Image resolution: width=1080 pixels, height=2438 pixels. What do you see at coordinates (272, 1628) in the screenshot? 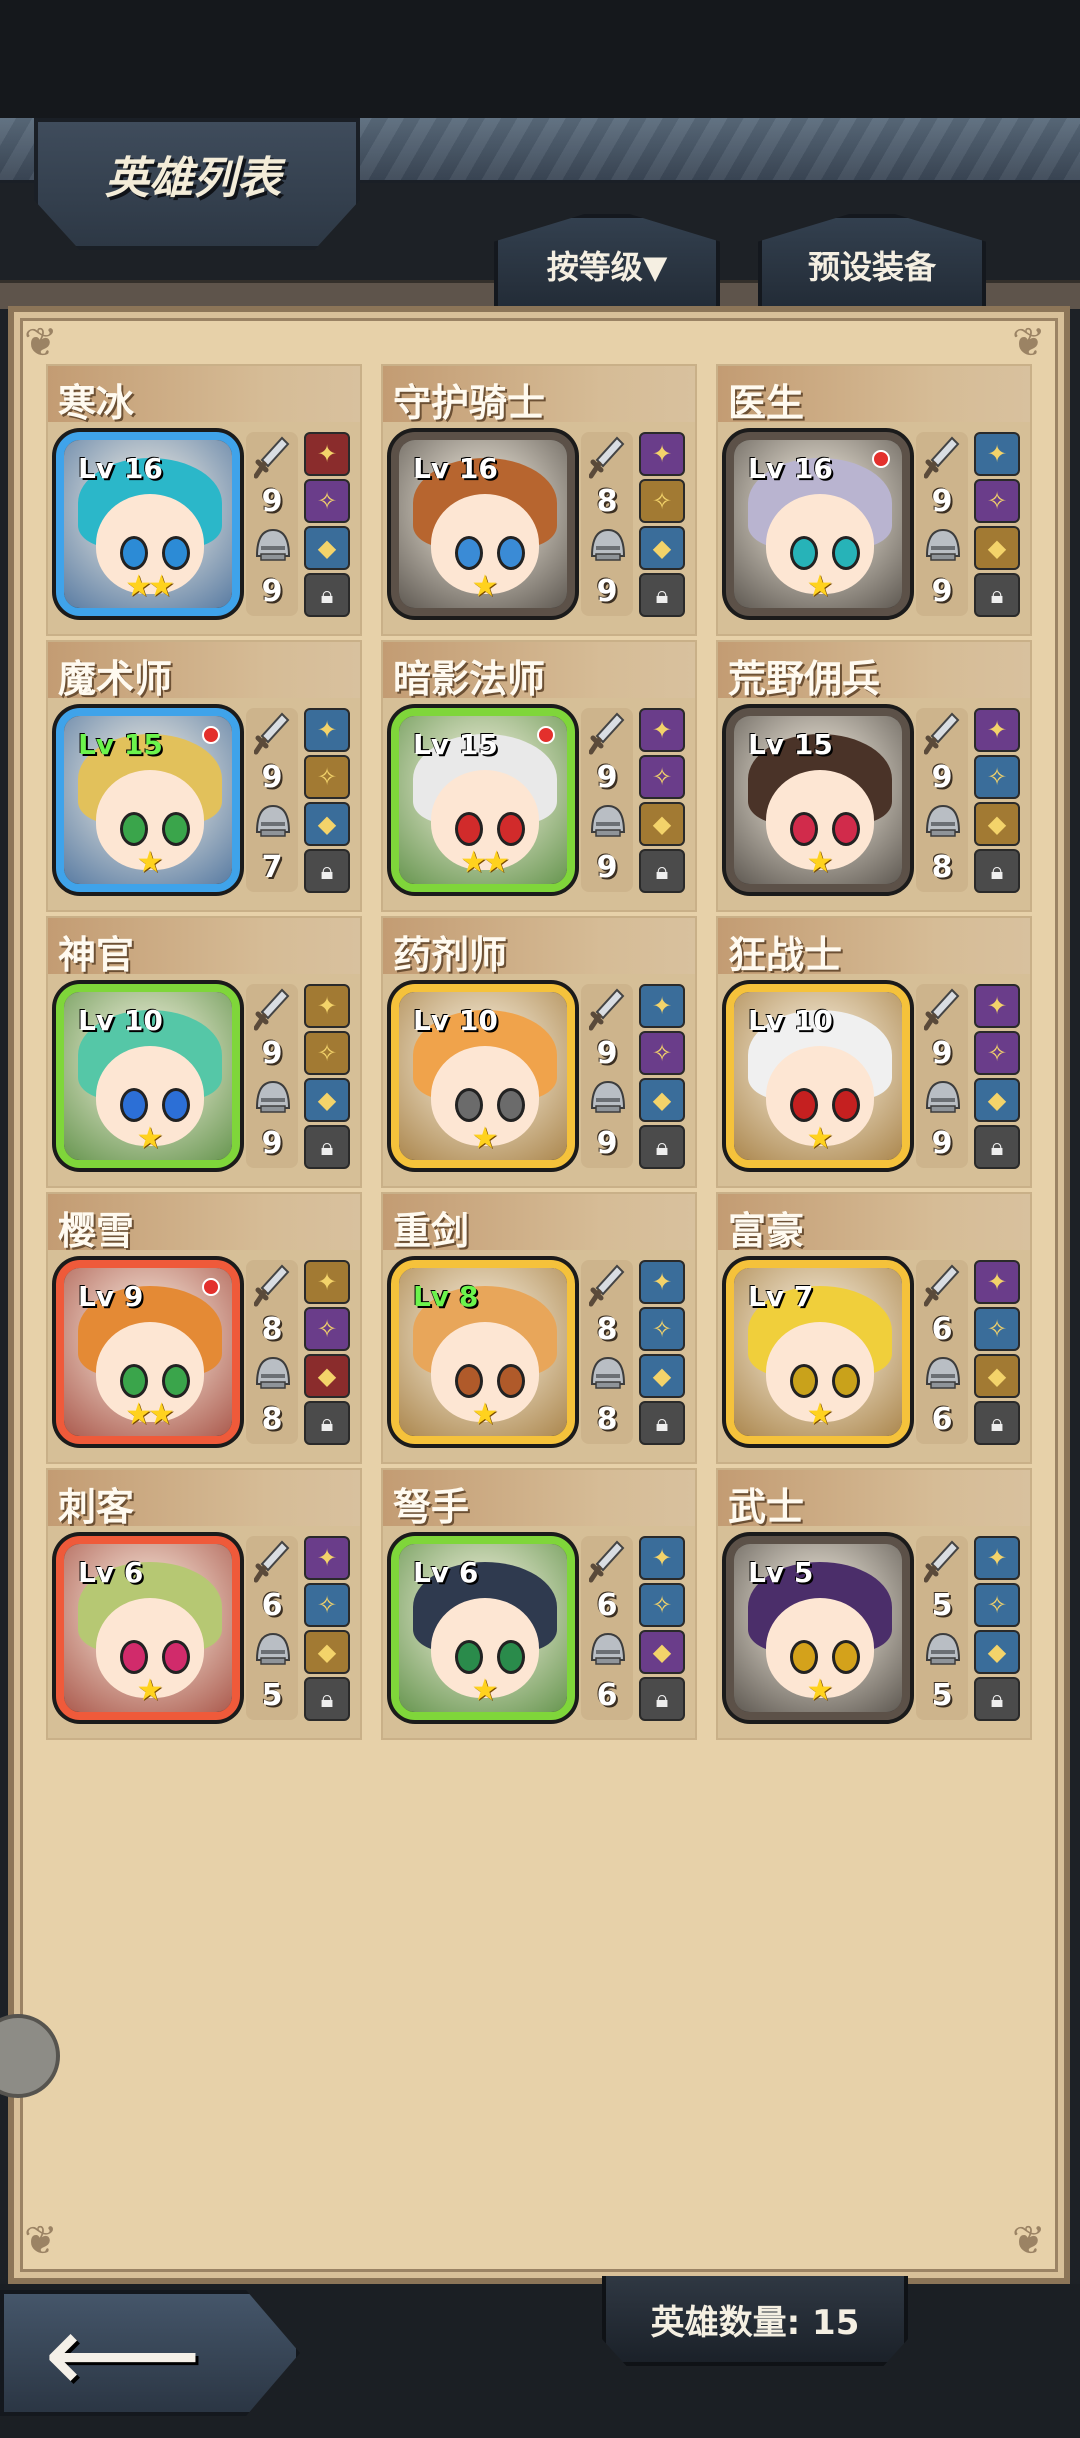
I see `hero-stats: 6 5` at bounding box center [272, 1628].